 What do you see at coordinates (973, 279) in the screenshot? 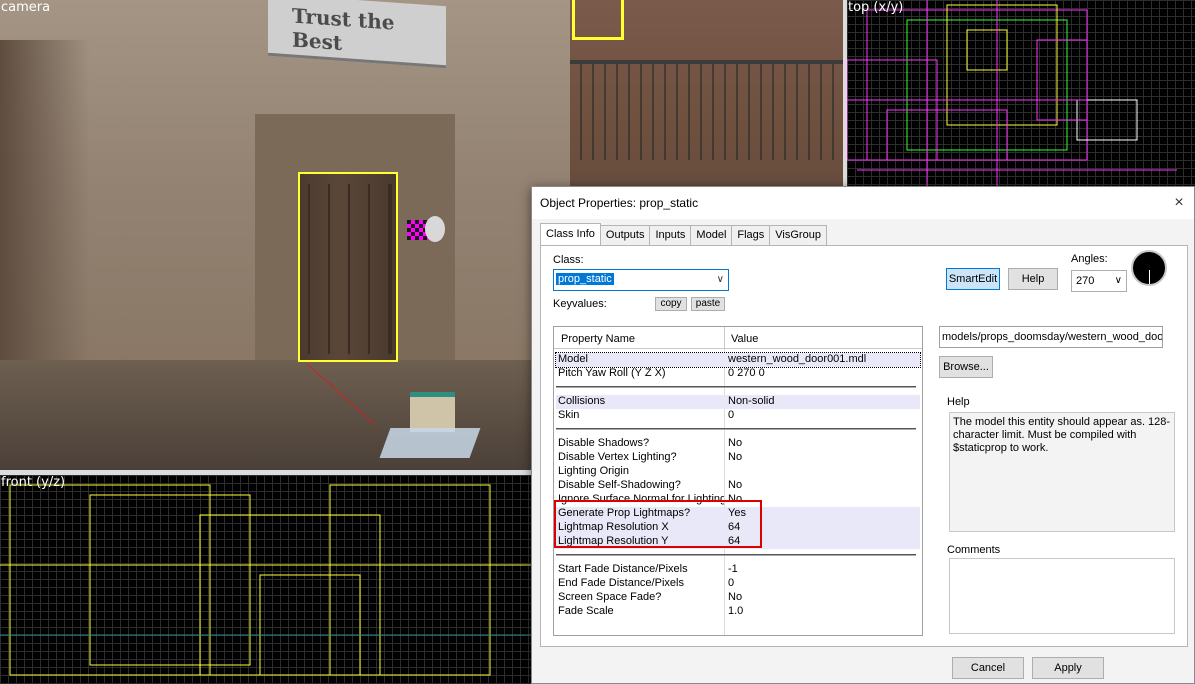
I see `smartedit-button: SmartEdit` at bounding box center [973, 279].